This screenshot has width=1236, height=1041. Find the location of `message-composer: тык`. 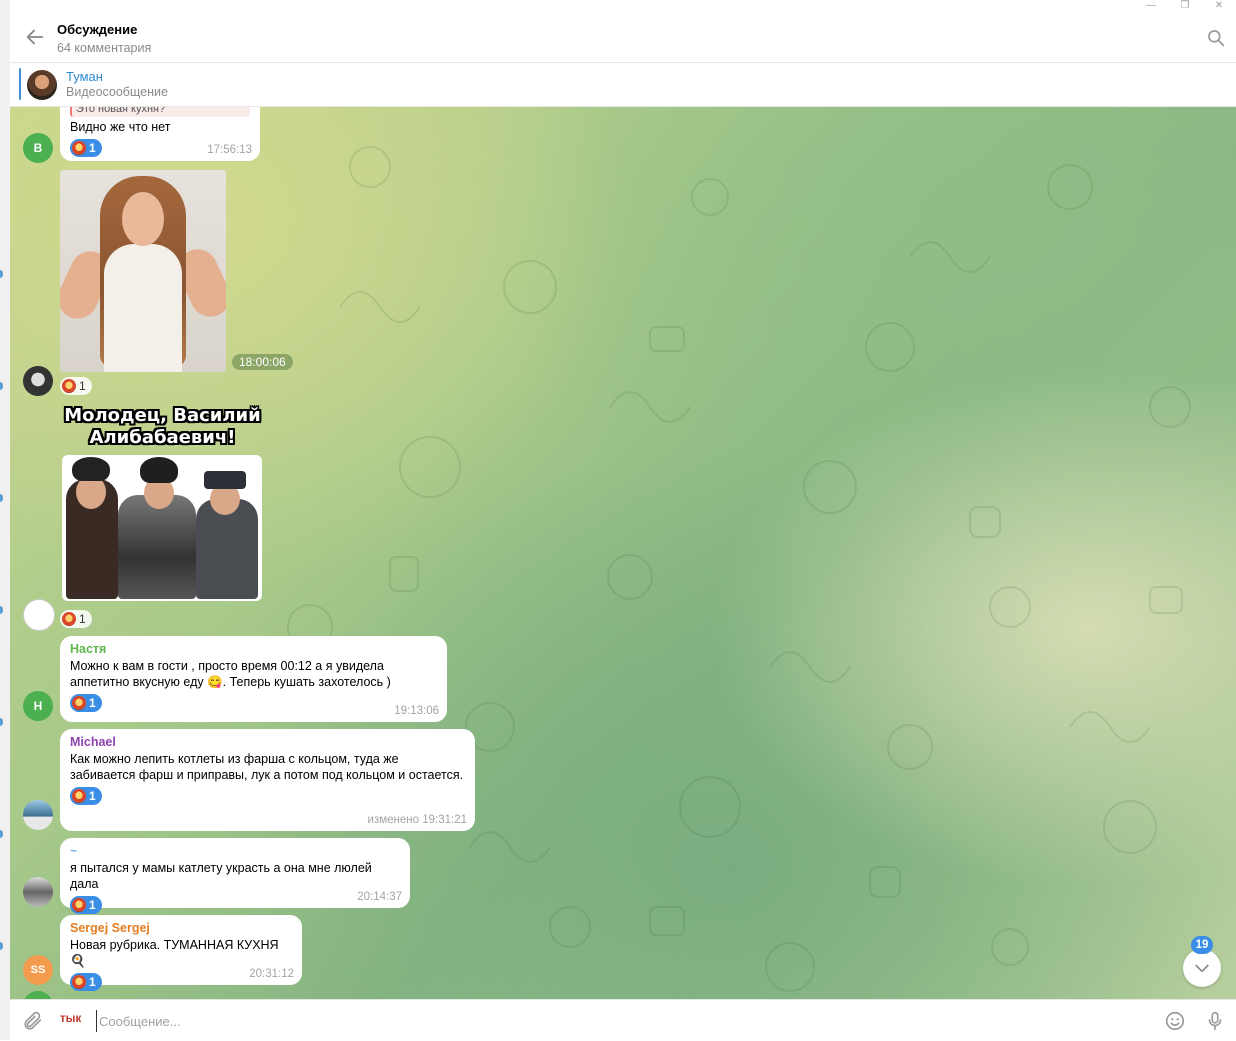

message-composer: тык is located at coordinates (623, 1020).